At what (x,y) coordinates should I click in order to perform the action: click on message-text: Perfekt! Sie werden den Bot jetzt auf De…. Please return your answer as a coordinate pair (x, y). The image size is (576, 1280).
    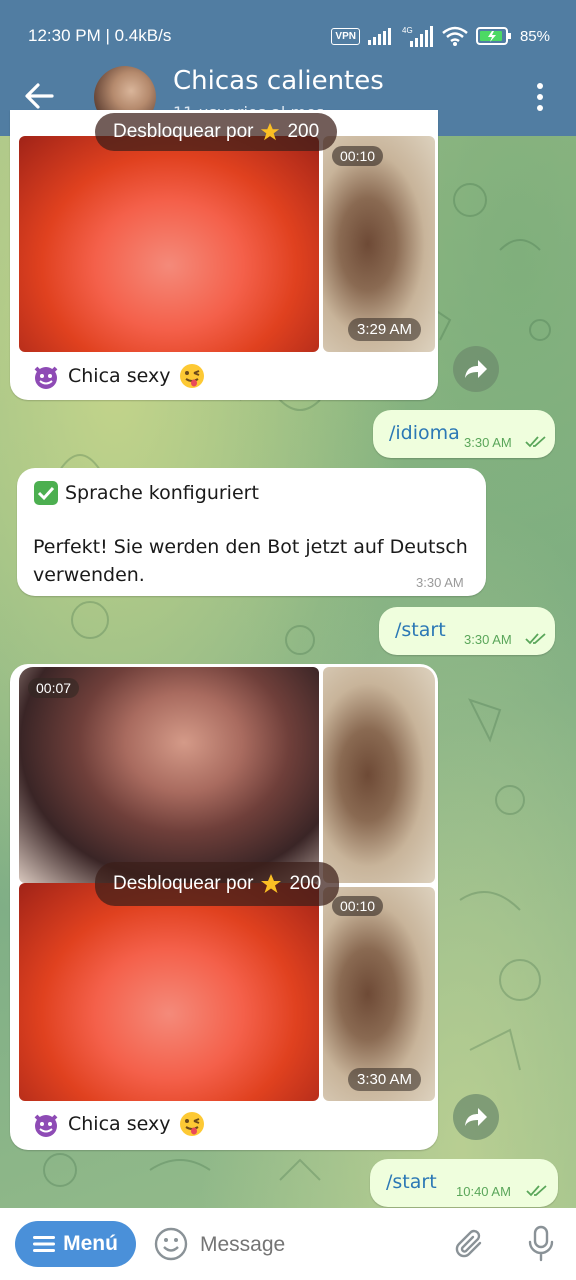
    Looking at the image, I should click on (250, 547).